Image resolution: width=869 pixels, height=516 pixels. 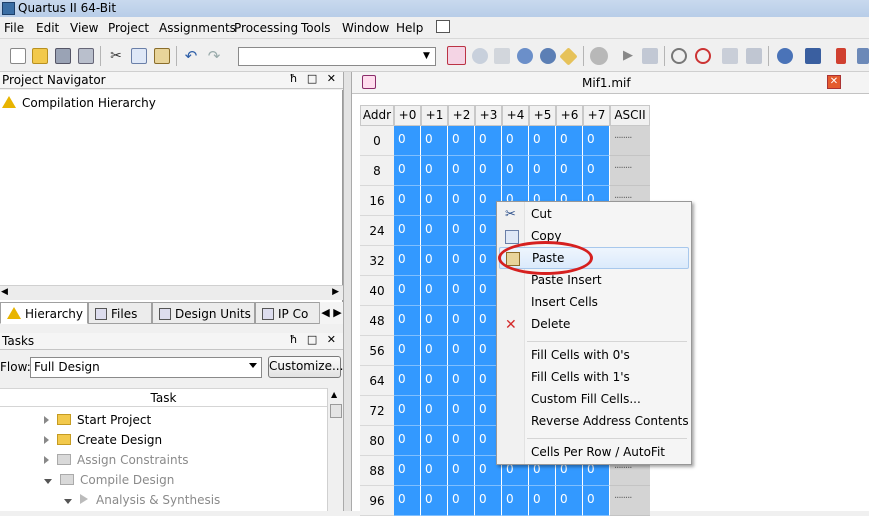 I want to click on menu-item-cells-per-row: Cells Per Row / AutoFit, so click(x=594, y=453).